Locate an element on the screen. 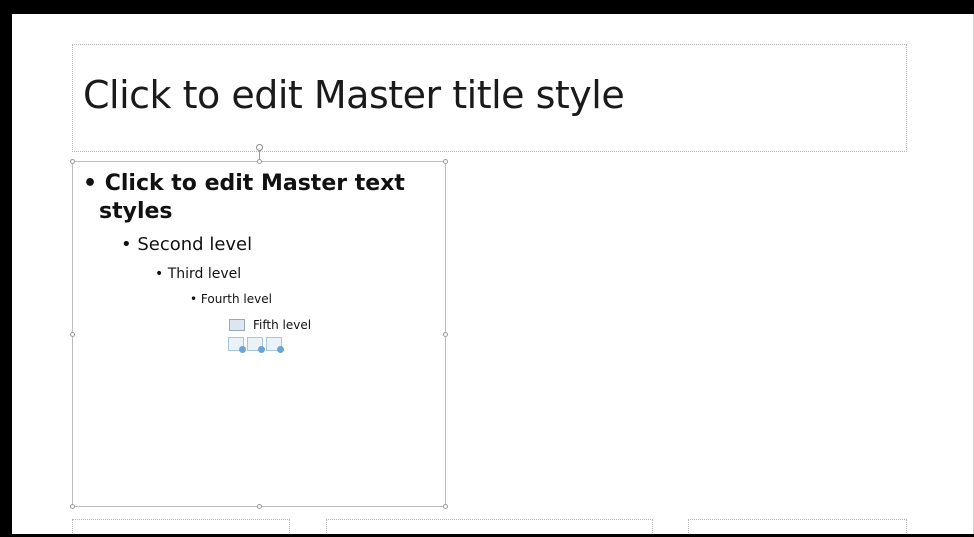  level-5-text: Fifth level is located at coordinates (282, 325).